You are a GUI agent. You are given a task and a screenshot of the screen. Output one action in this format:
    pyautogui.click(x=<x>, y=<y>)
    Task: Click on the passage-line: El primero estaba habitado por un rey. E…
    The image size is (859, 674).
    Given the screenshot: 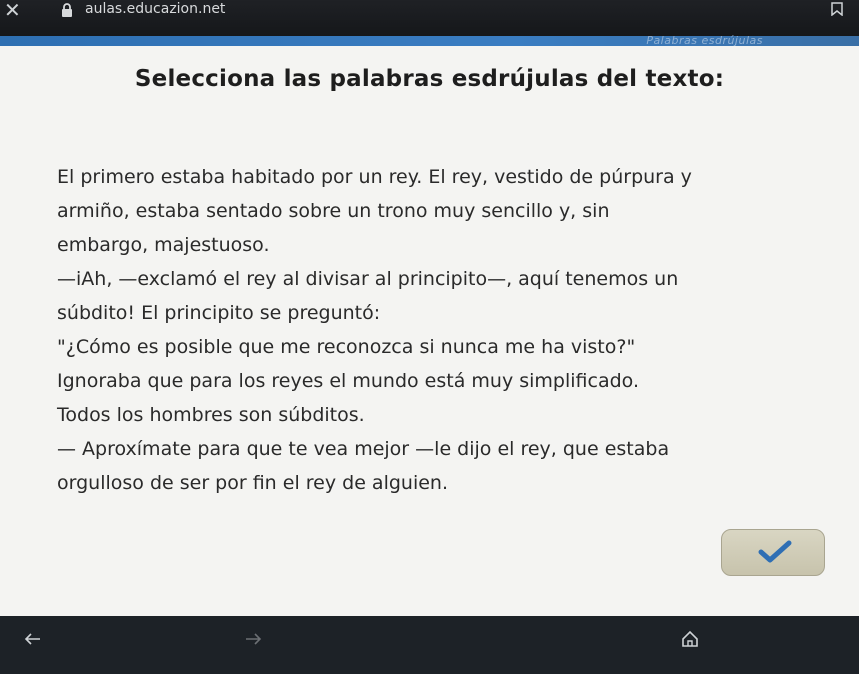 What is the action you would take?
    pyautogui.click(x=437, y=177)
    